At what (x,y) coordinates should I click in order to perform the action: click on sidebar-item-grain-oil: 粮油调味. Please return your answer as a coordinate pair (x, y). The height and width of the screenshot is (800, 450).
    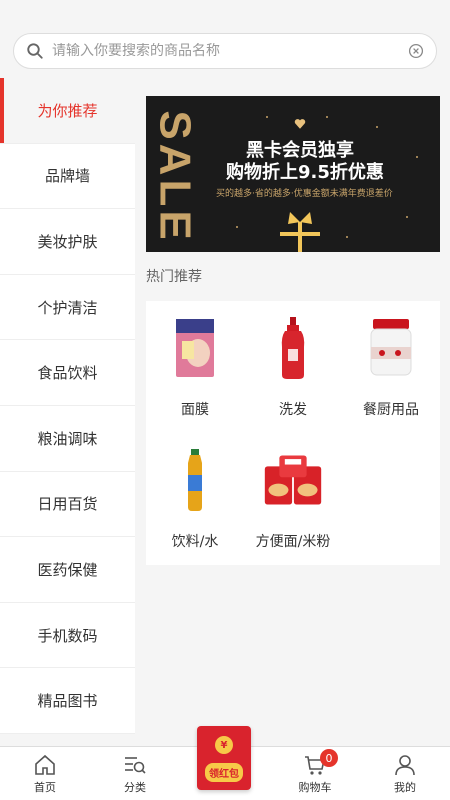
    Looking at the image, I should click on (67, 438).